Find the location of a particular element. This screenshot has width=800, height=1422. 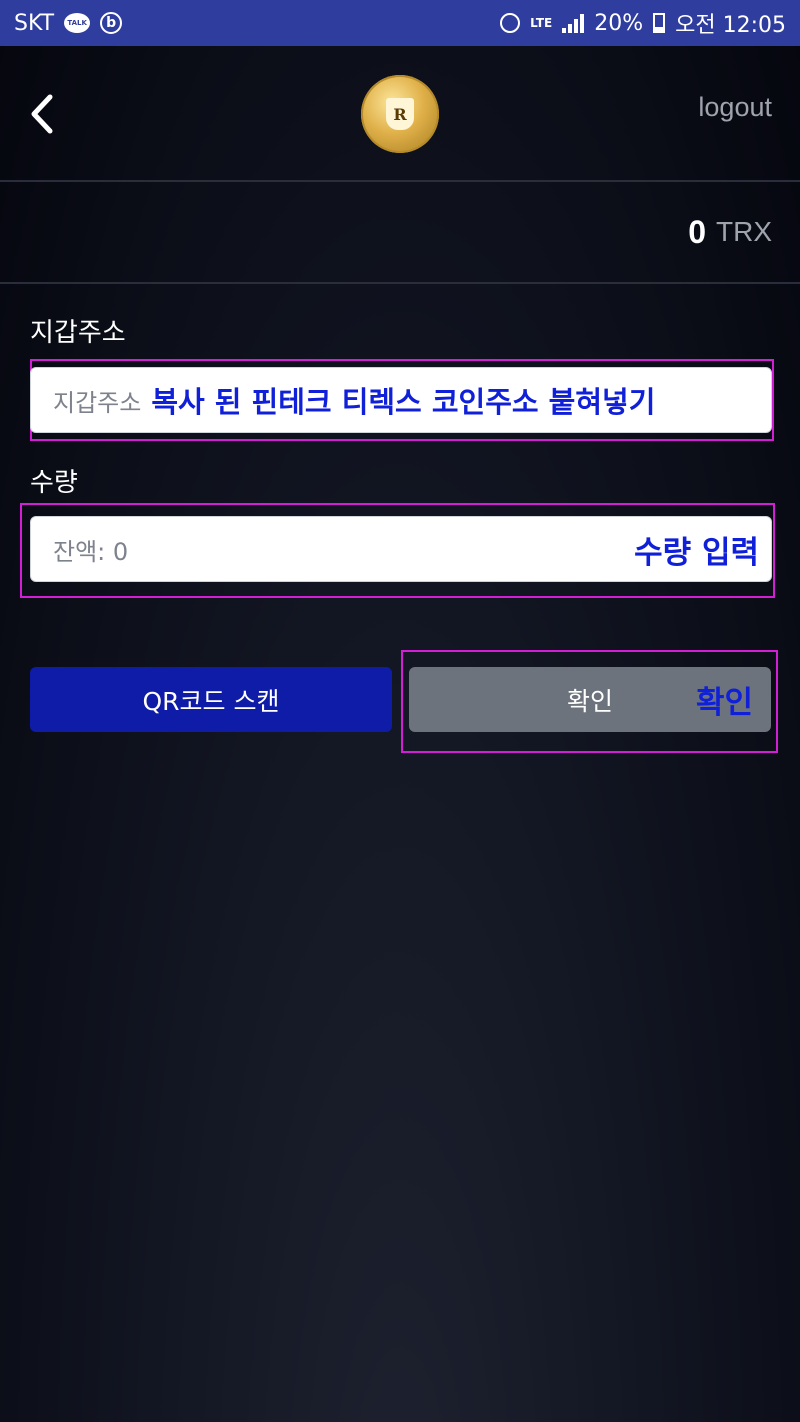

kakaotalk-icon: TALK is located at coordinates (77, 23).